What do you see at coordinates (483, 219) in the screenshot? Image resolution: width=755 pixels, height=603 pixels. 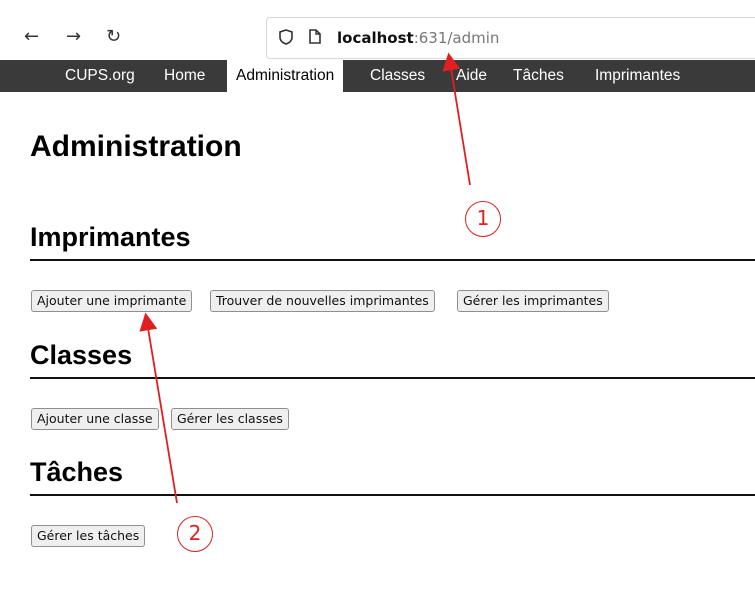 I see `annotation-callout-1: 1` at bounding box center [483, 219].